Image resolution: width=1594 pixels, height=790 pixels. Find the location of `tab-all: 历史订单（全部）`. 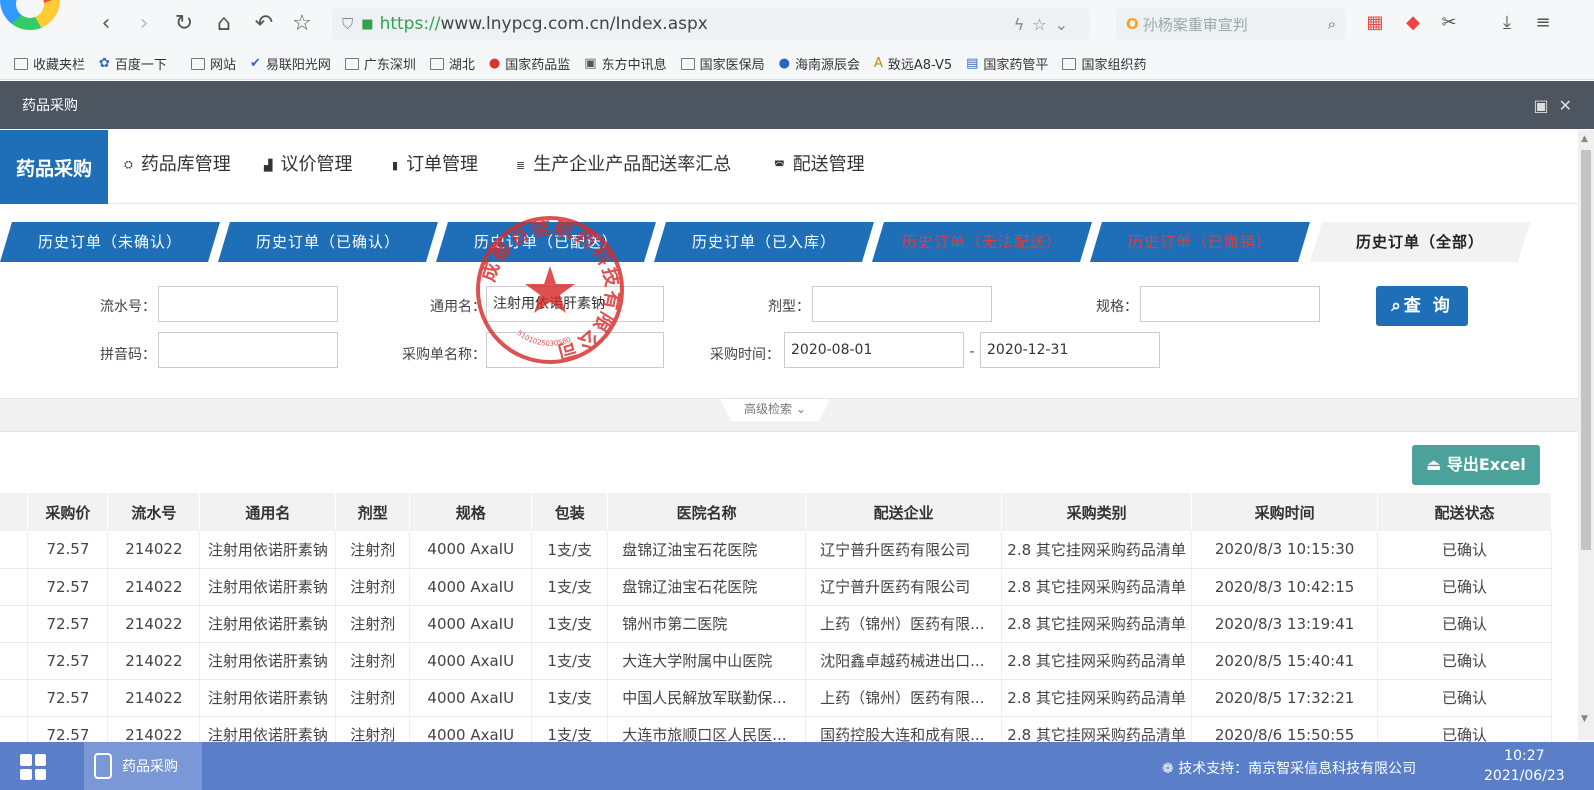

tab-all: 历史订单（全部） is located at coordinates (1420, 242).